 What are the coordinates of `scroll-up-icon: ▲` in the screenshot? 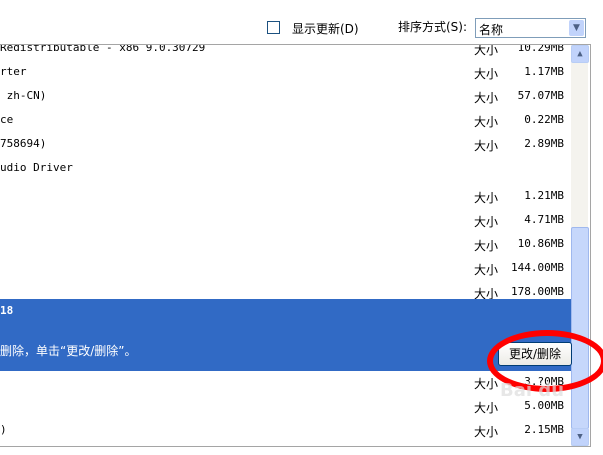 It's located at (580, 54).